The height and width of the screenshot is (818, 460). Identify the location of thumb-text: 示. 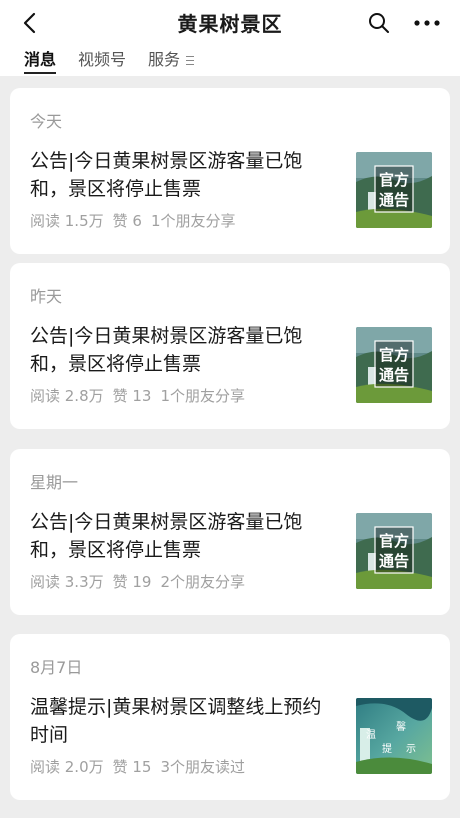
(411, 749).